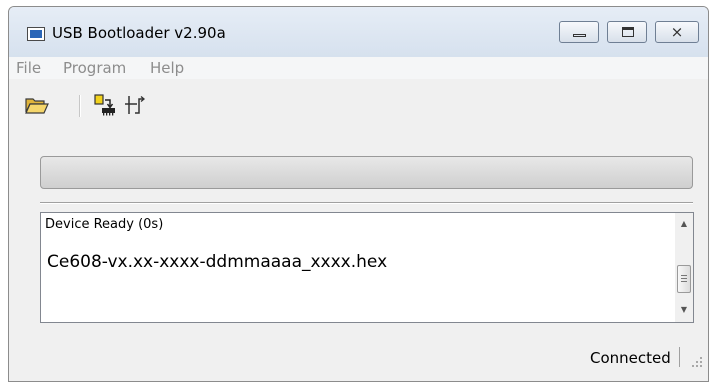  Describe the element at coordinates (217, 262) in the screenshot. I see `log-file-line: Ce608-vx.xx-xxxx-ddmmaaaa_xxxx.hex` at that location.